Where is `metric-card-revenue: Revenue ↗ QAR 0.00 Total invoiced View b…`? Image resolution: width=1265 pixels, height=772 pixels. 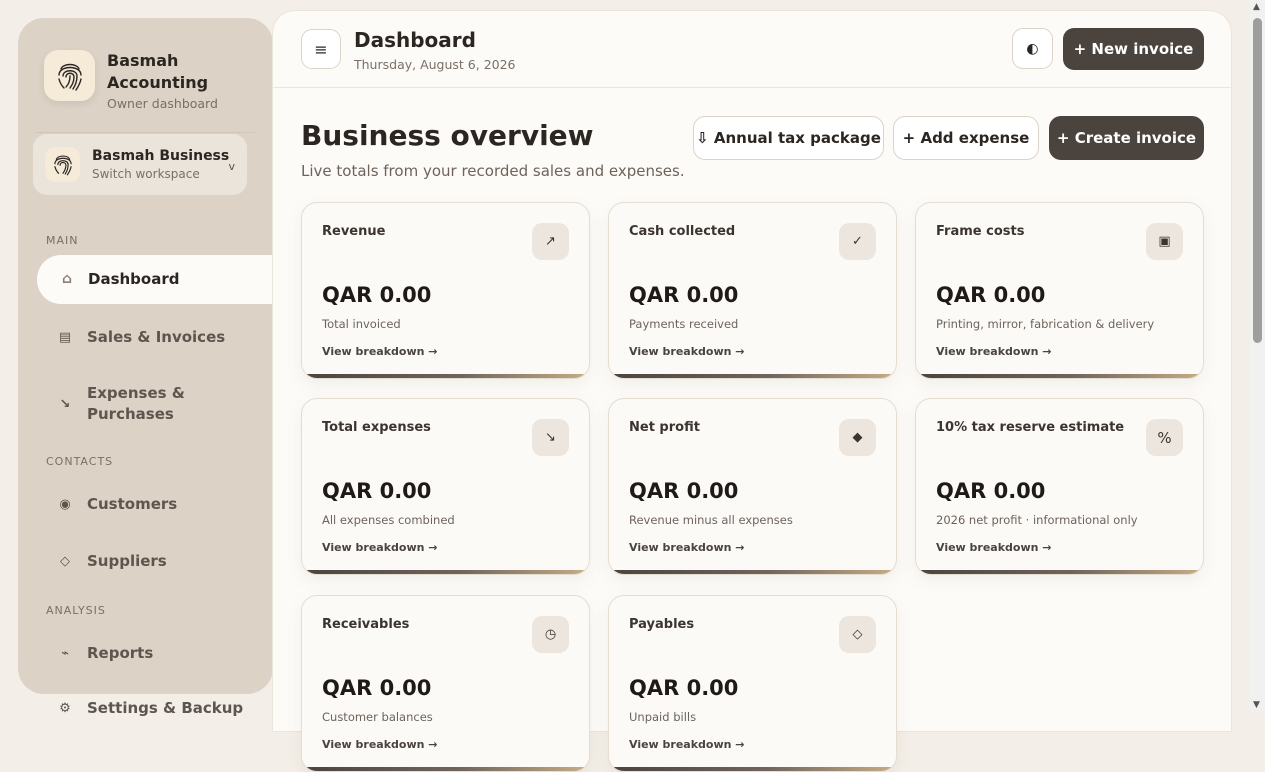
metric-card-revenue: Revenue ↗ QAR 0.00 Total invoiced View b… is located at coordinates (445, 290).